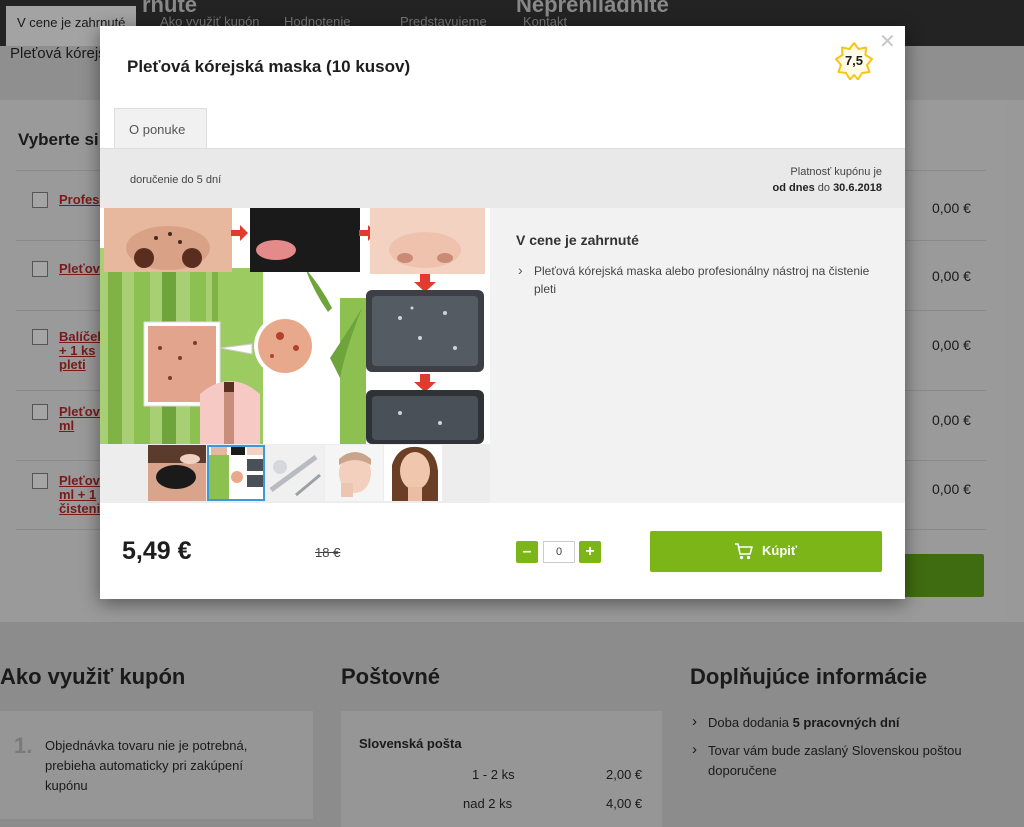 The image size is (1024, 827). I want to click on validity-range: od dnes do 30.6.2018, so click(827, 188).